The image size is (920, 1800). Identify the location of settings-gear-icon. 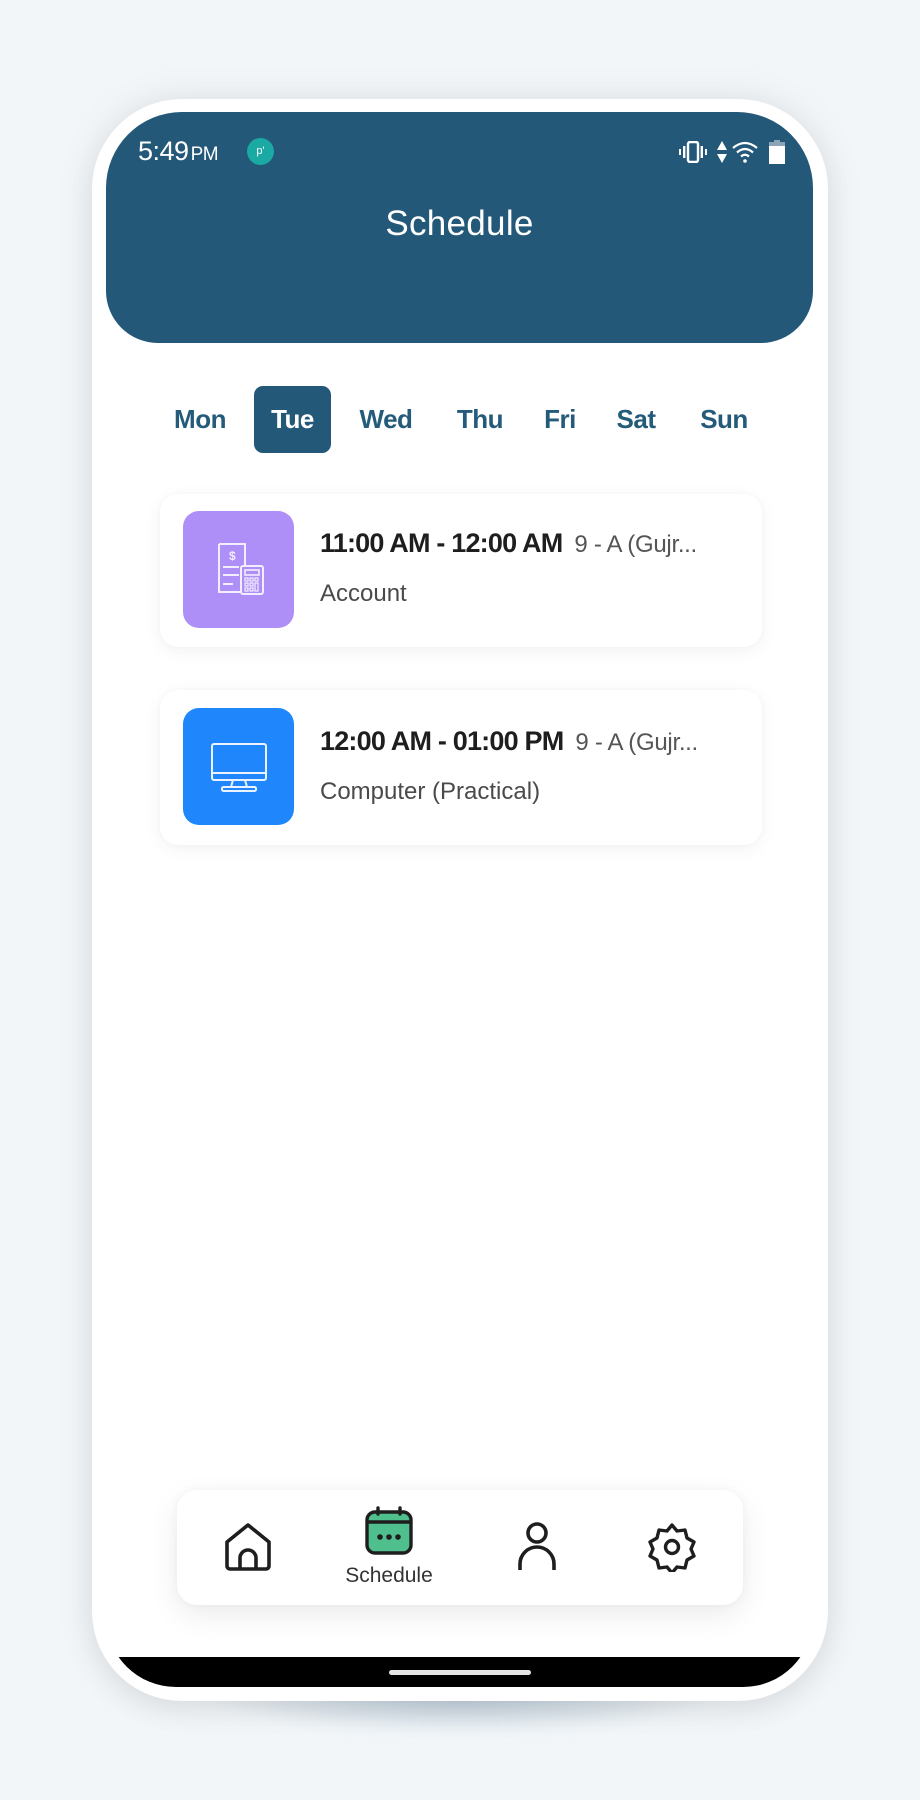
(672, 1547).